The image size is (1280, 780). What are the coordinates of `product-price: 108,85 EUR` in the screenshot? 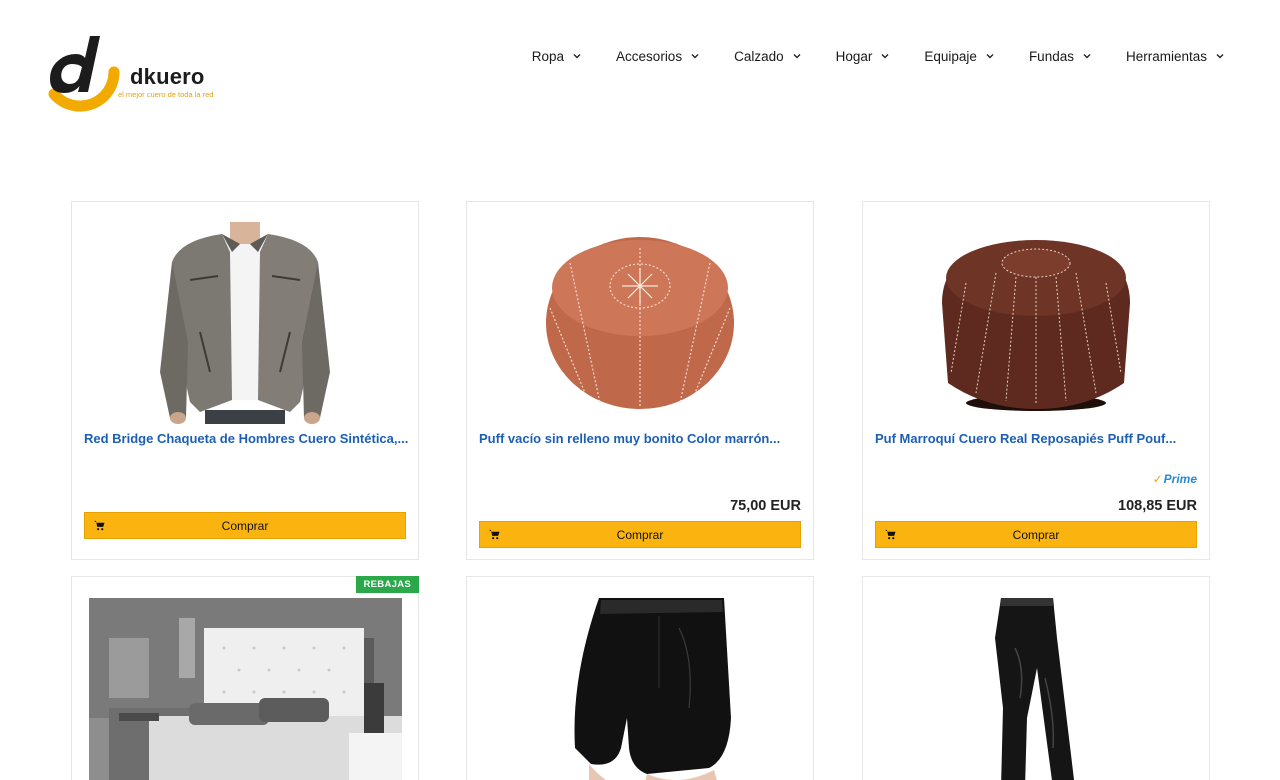 It's located at (1157, 506).